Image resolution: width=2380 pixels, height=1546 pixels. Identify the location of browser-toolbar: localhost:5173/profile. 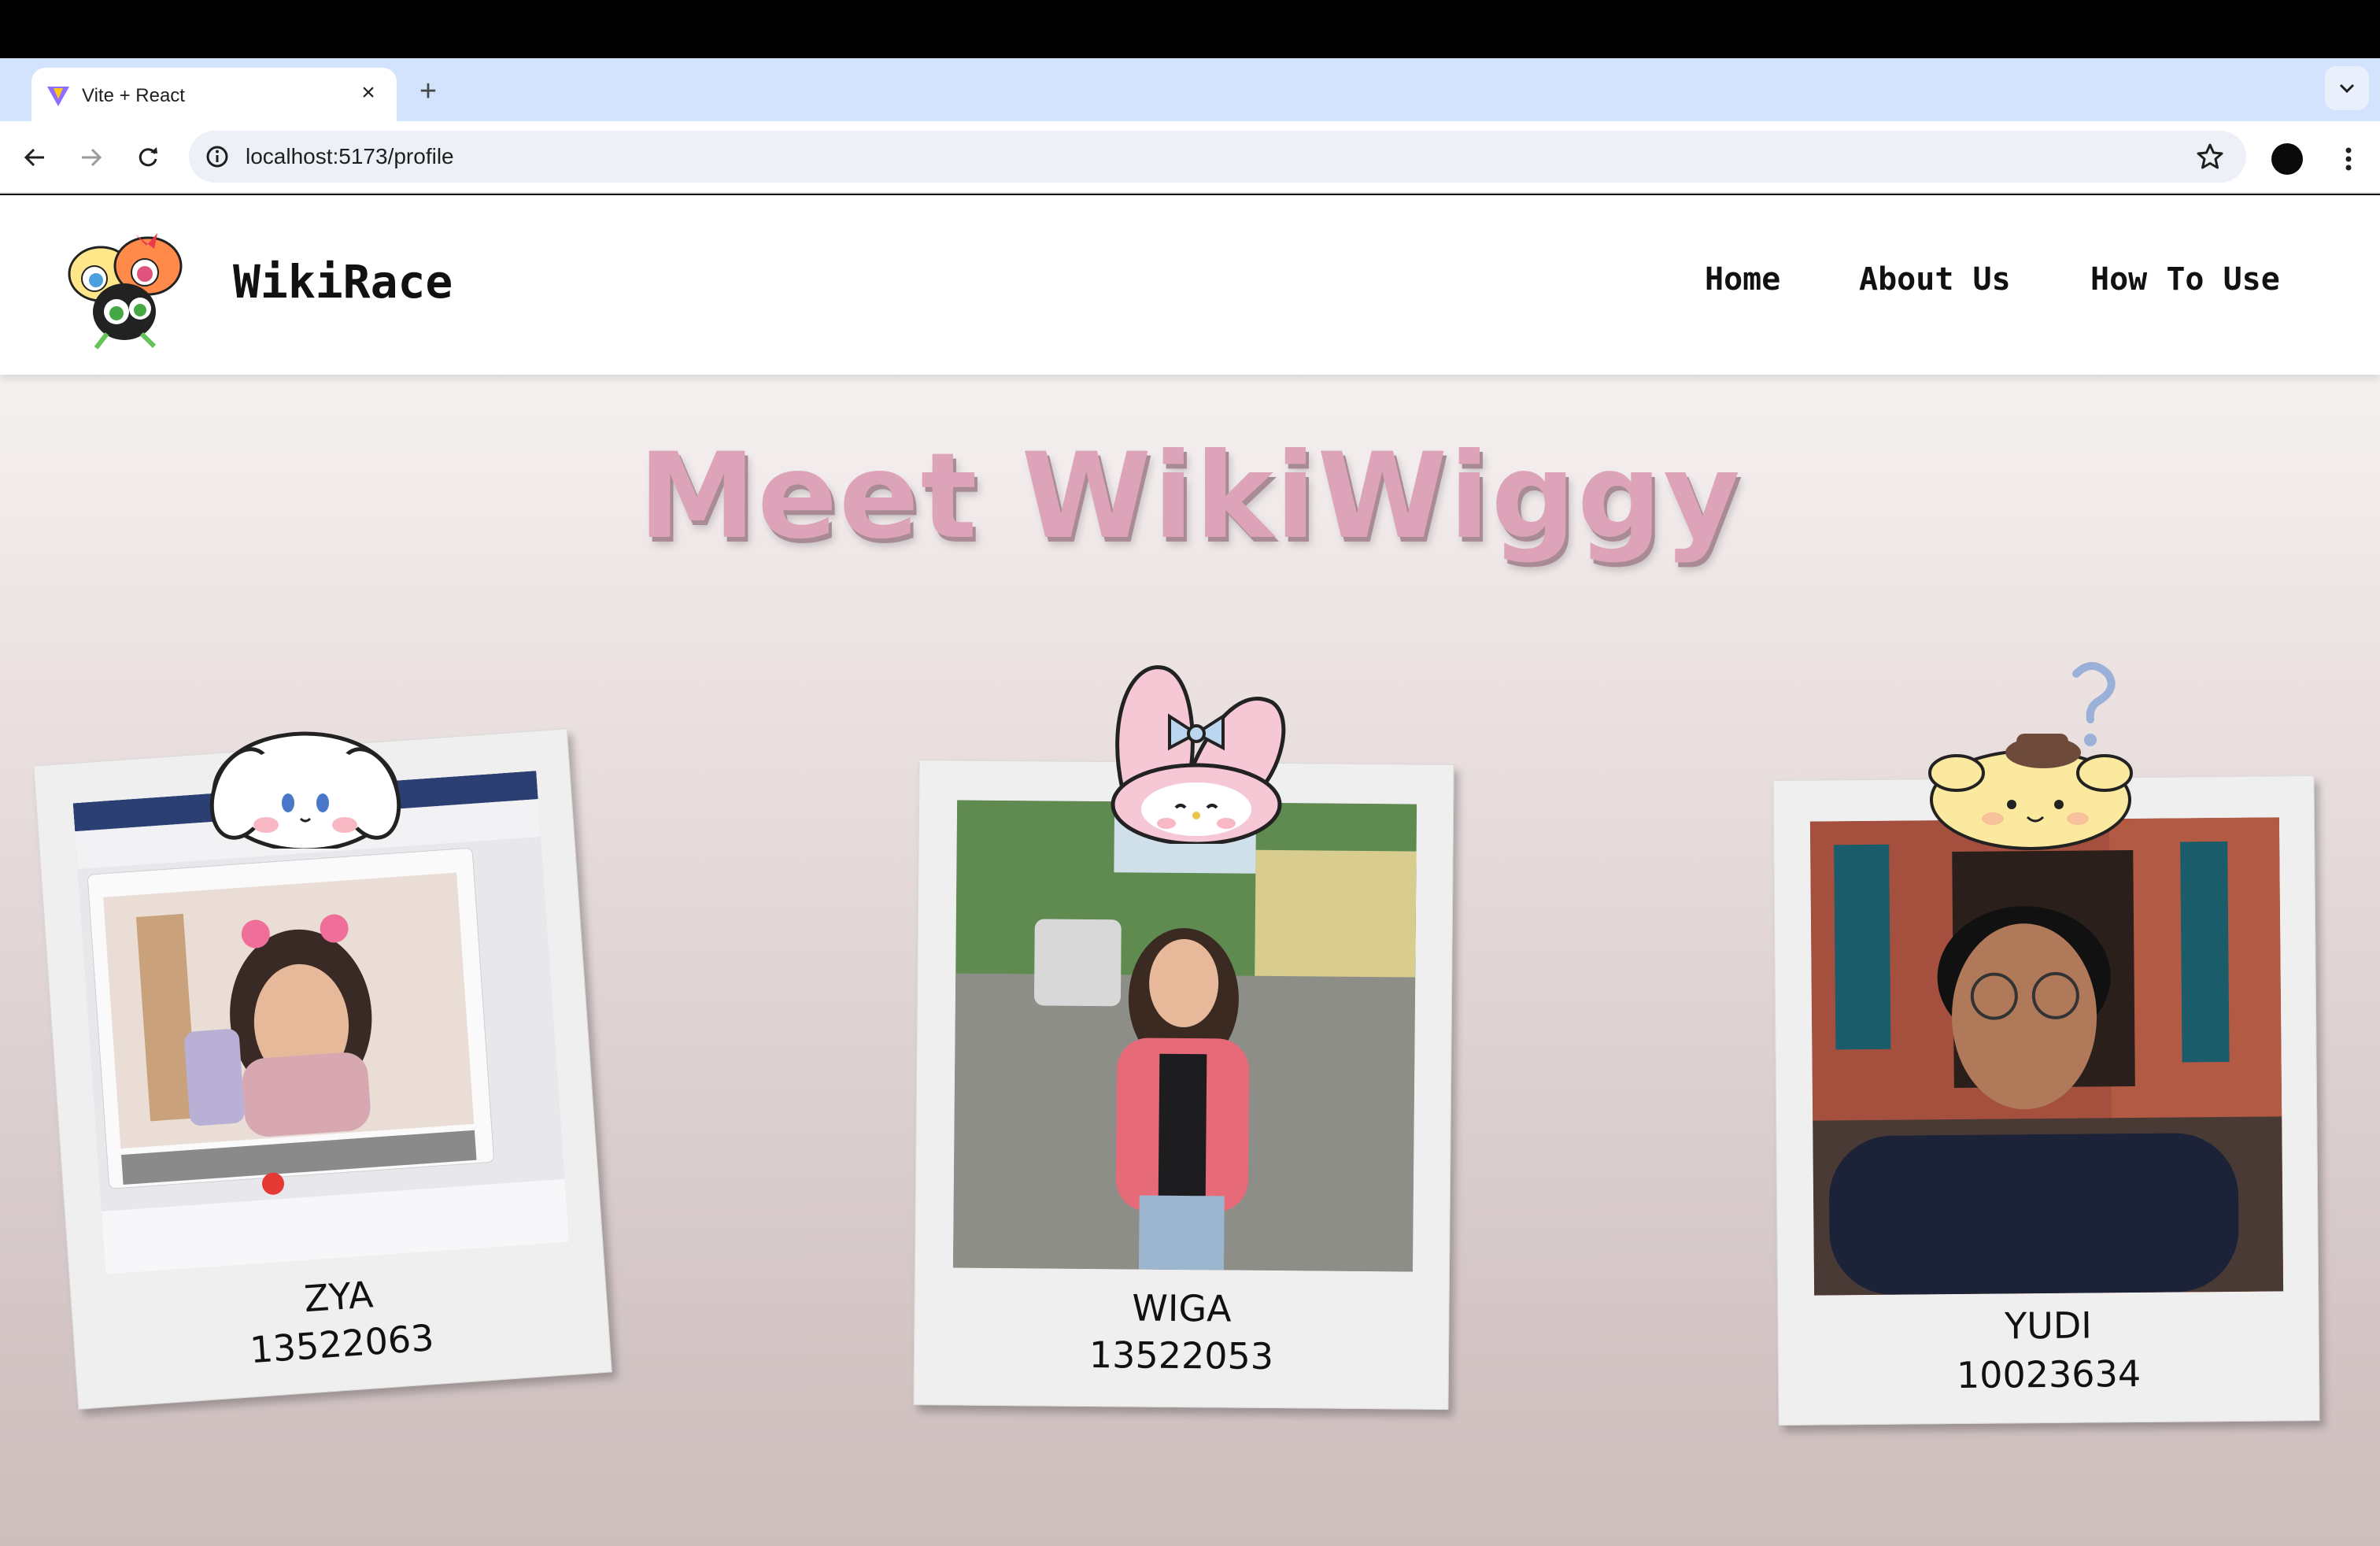
(1190, 157).